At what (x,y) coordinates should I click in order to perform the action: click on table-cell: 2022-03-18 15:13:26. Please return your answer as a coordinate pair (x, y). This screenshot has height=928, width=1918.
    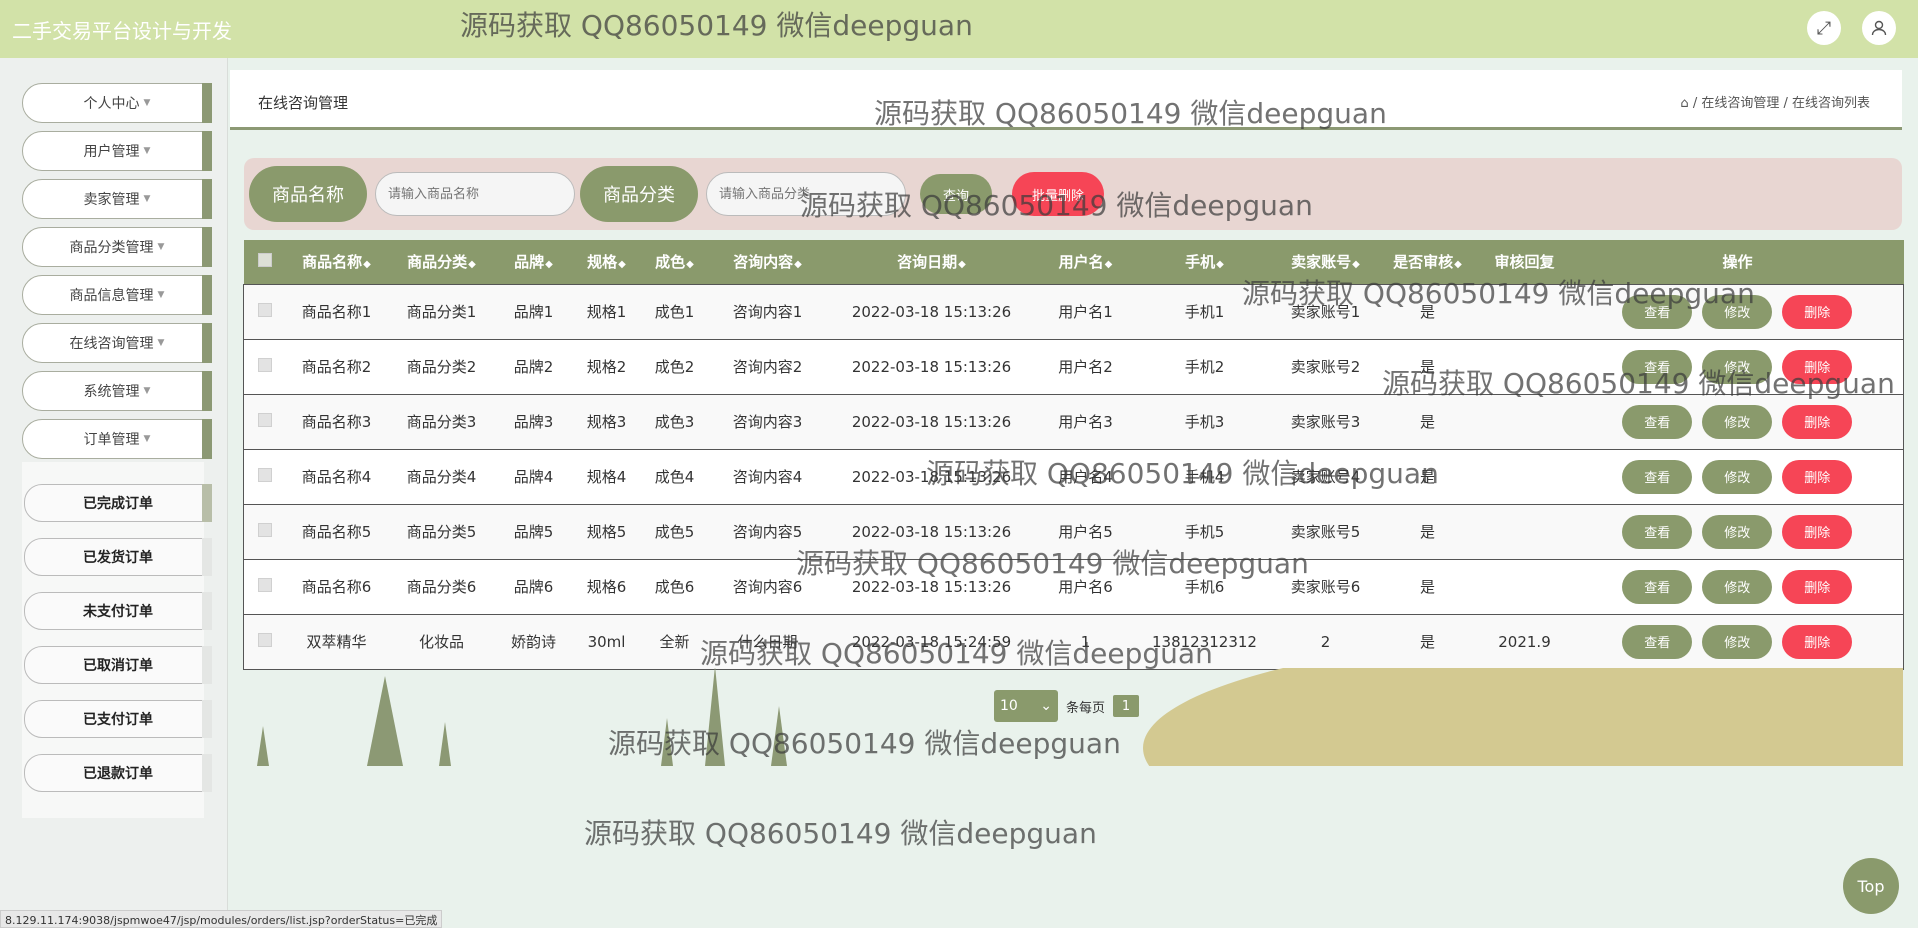
    Looking at the image, I should click on (931, 476).